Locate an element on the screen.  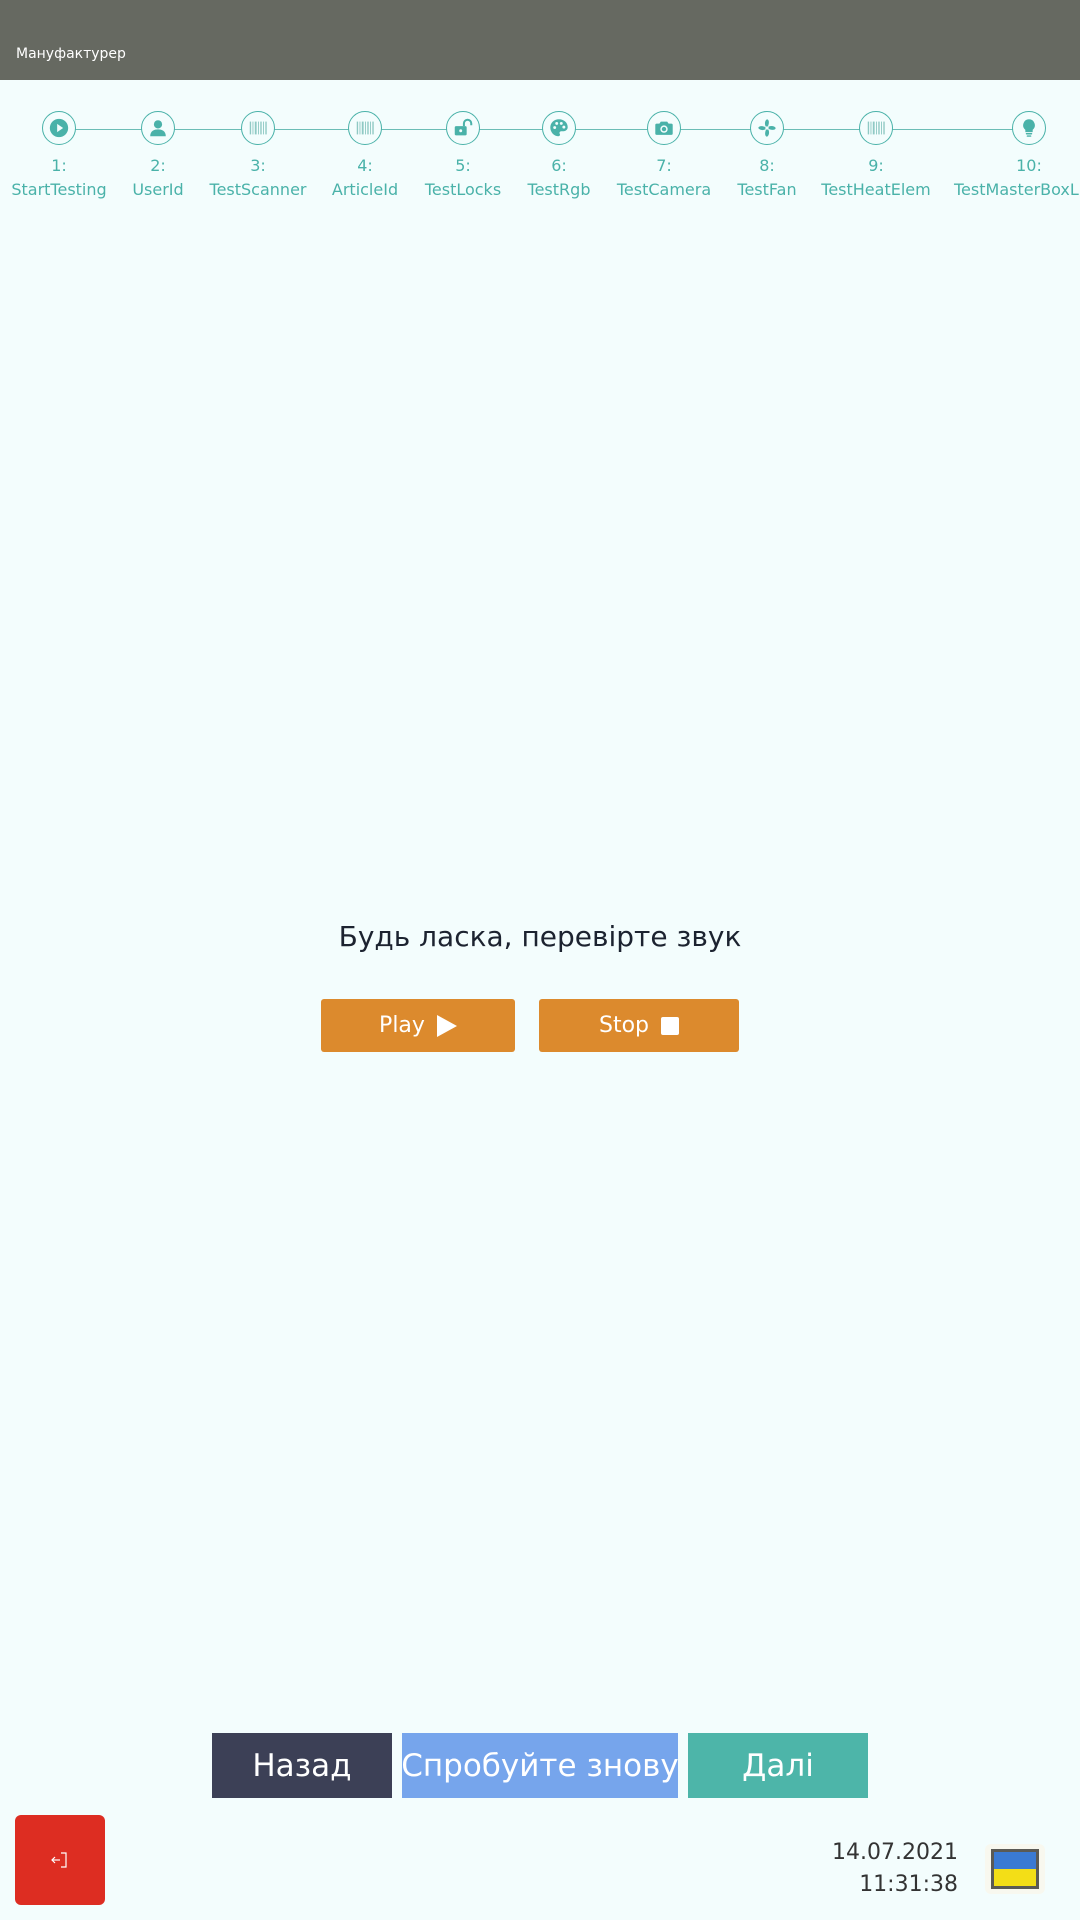
play-button-label: Play is located at coordinates (402, 1025).